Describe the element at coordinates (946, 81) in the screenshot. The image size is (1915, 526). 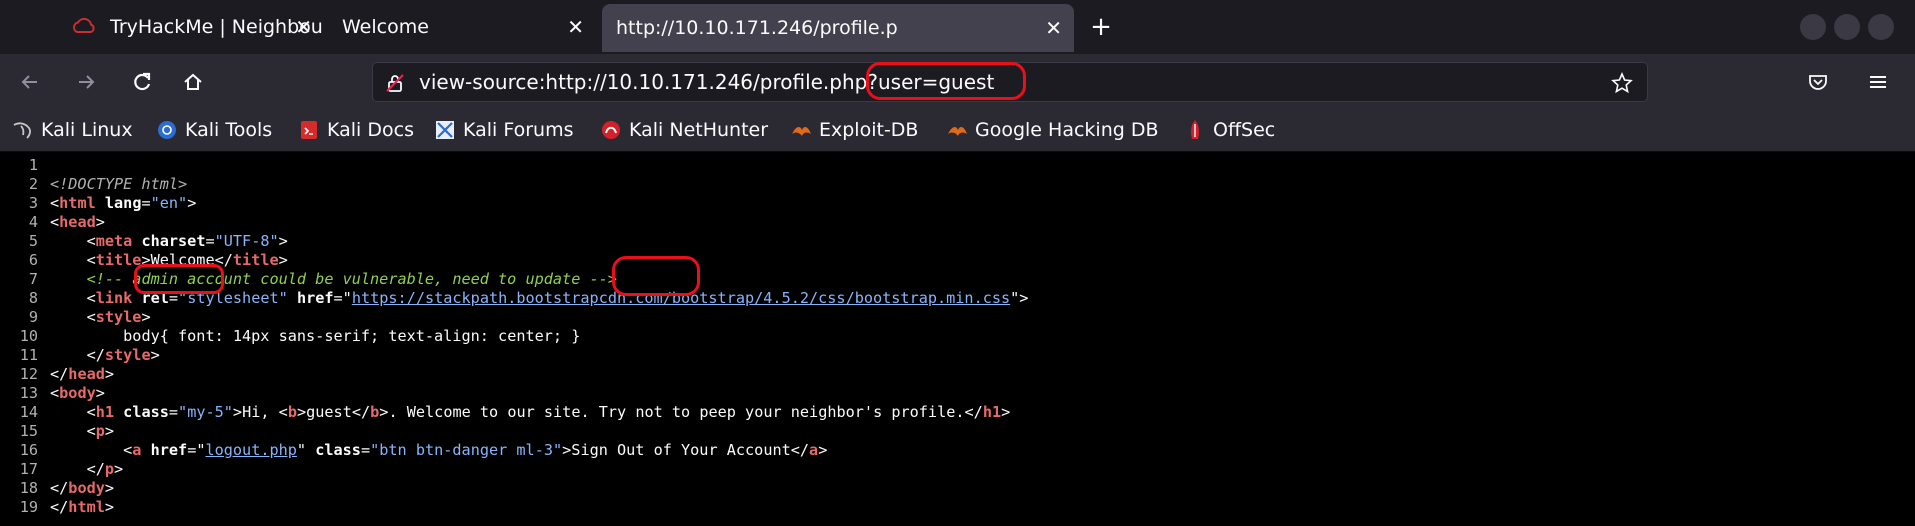
I see `annotation-url-query` at that location.